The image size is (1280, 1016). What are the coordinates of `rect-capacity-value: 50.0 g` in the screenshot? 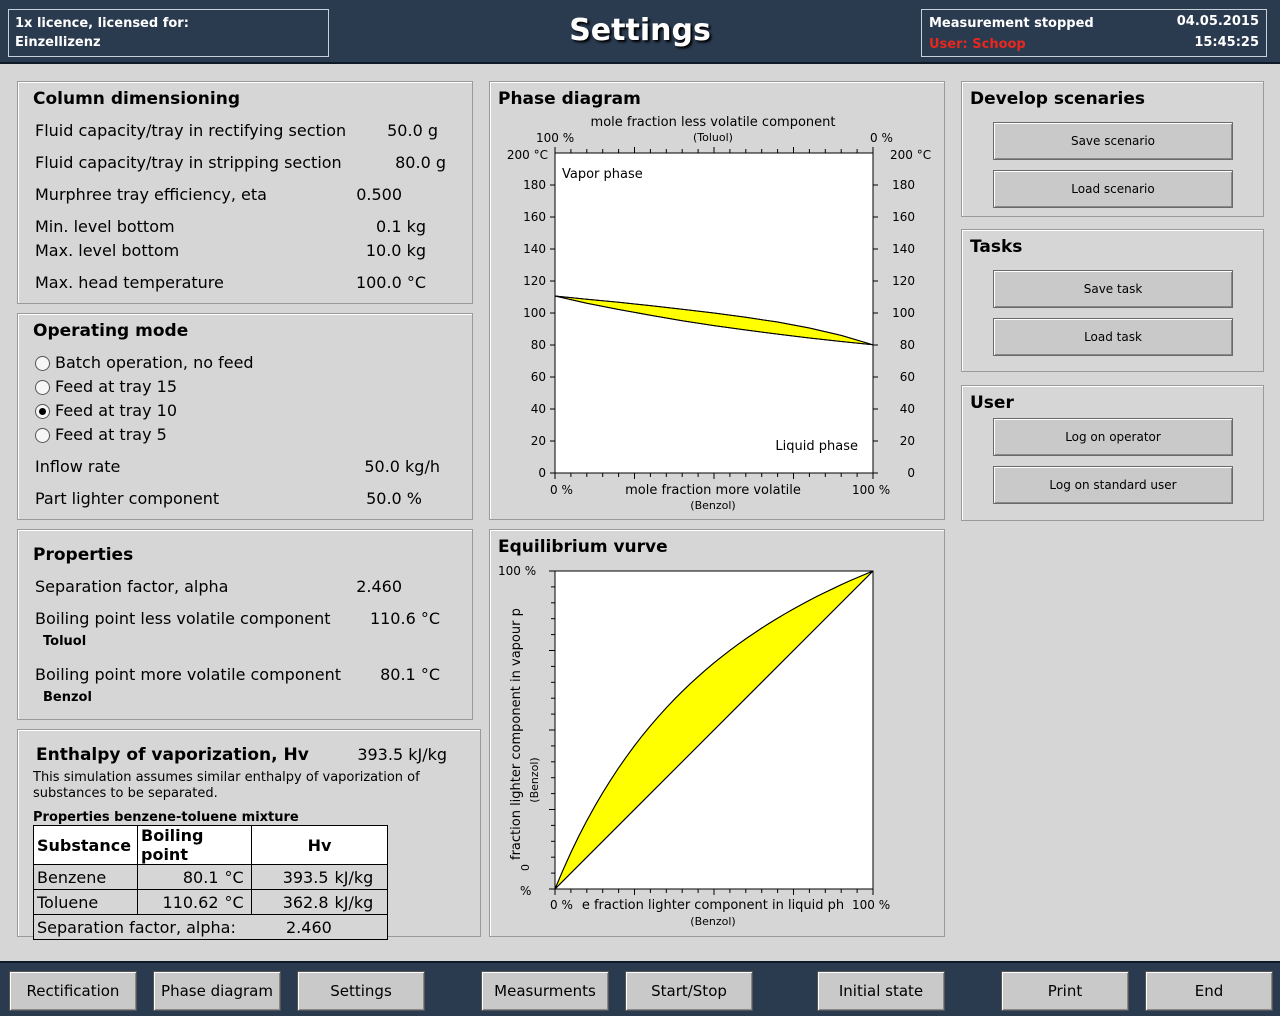 It's located at (412, 130).